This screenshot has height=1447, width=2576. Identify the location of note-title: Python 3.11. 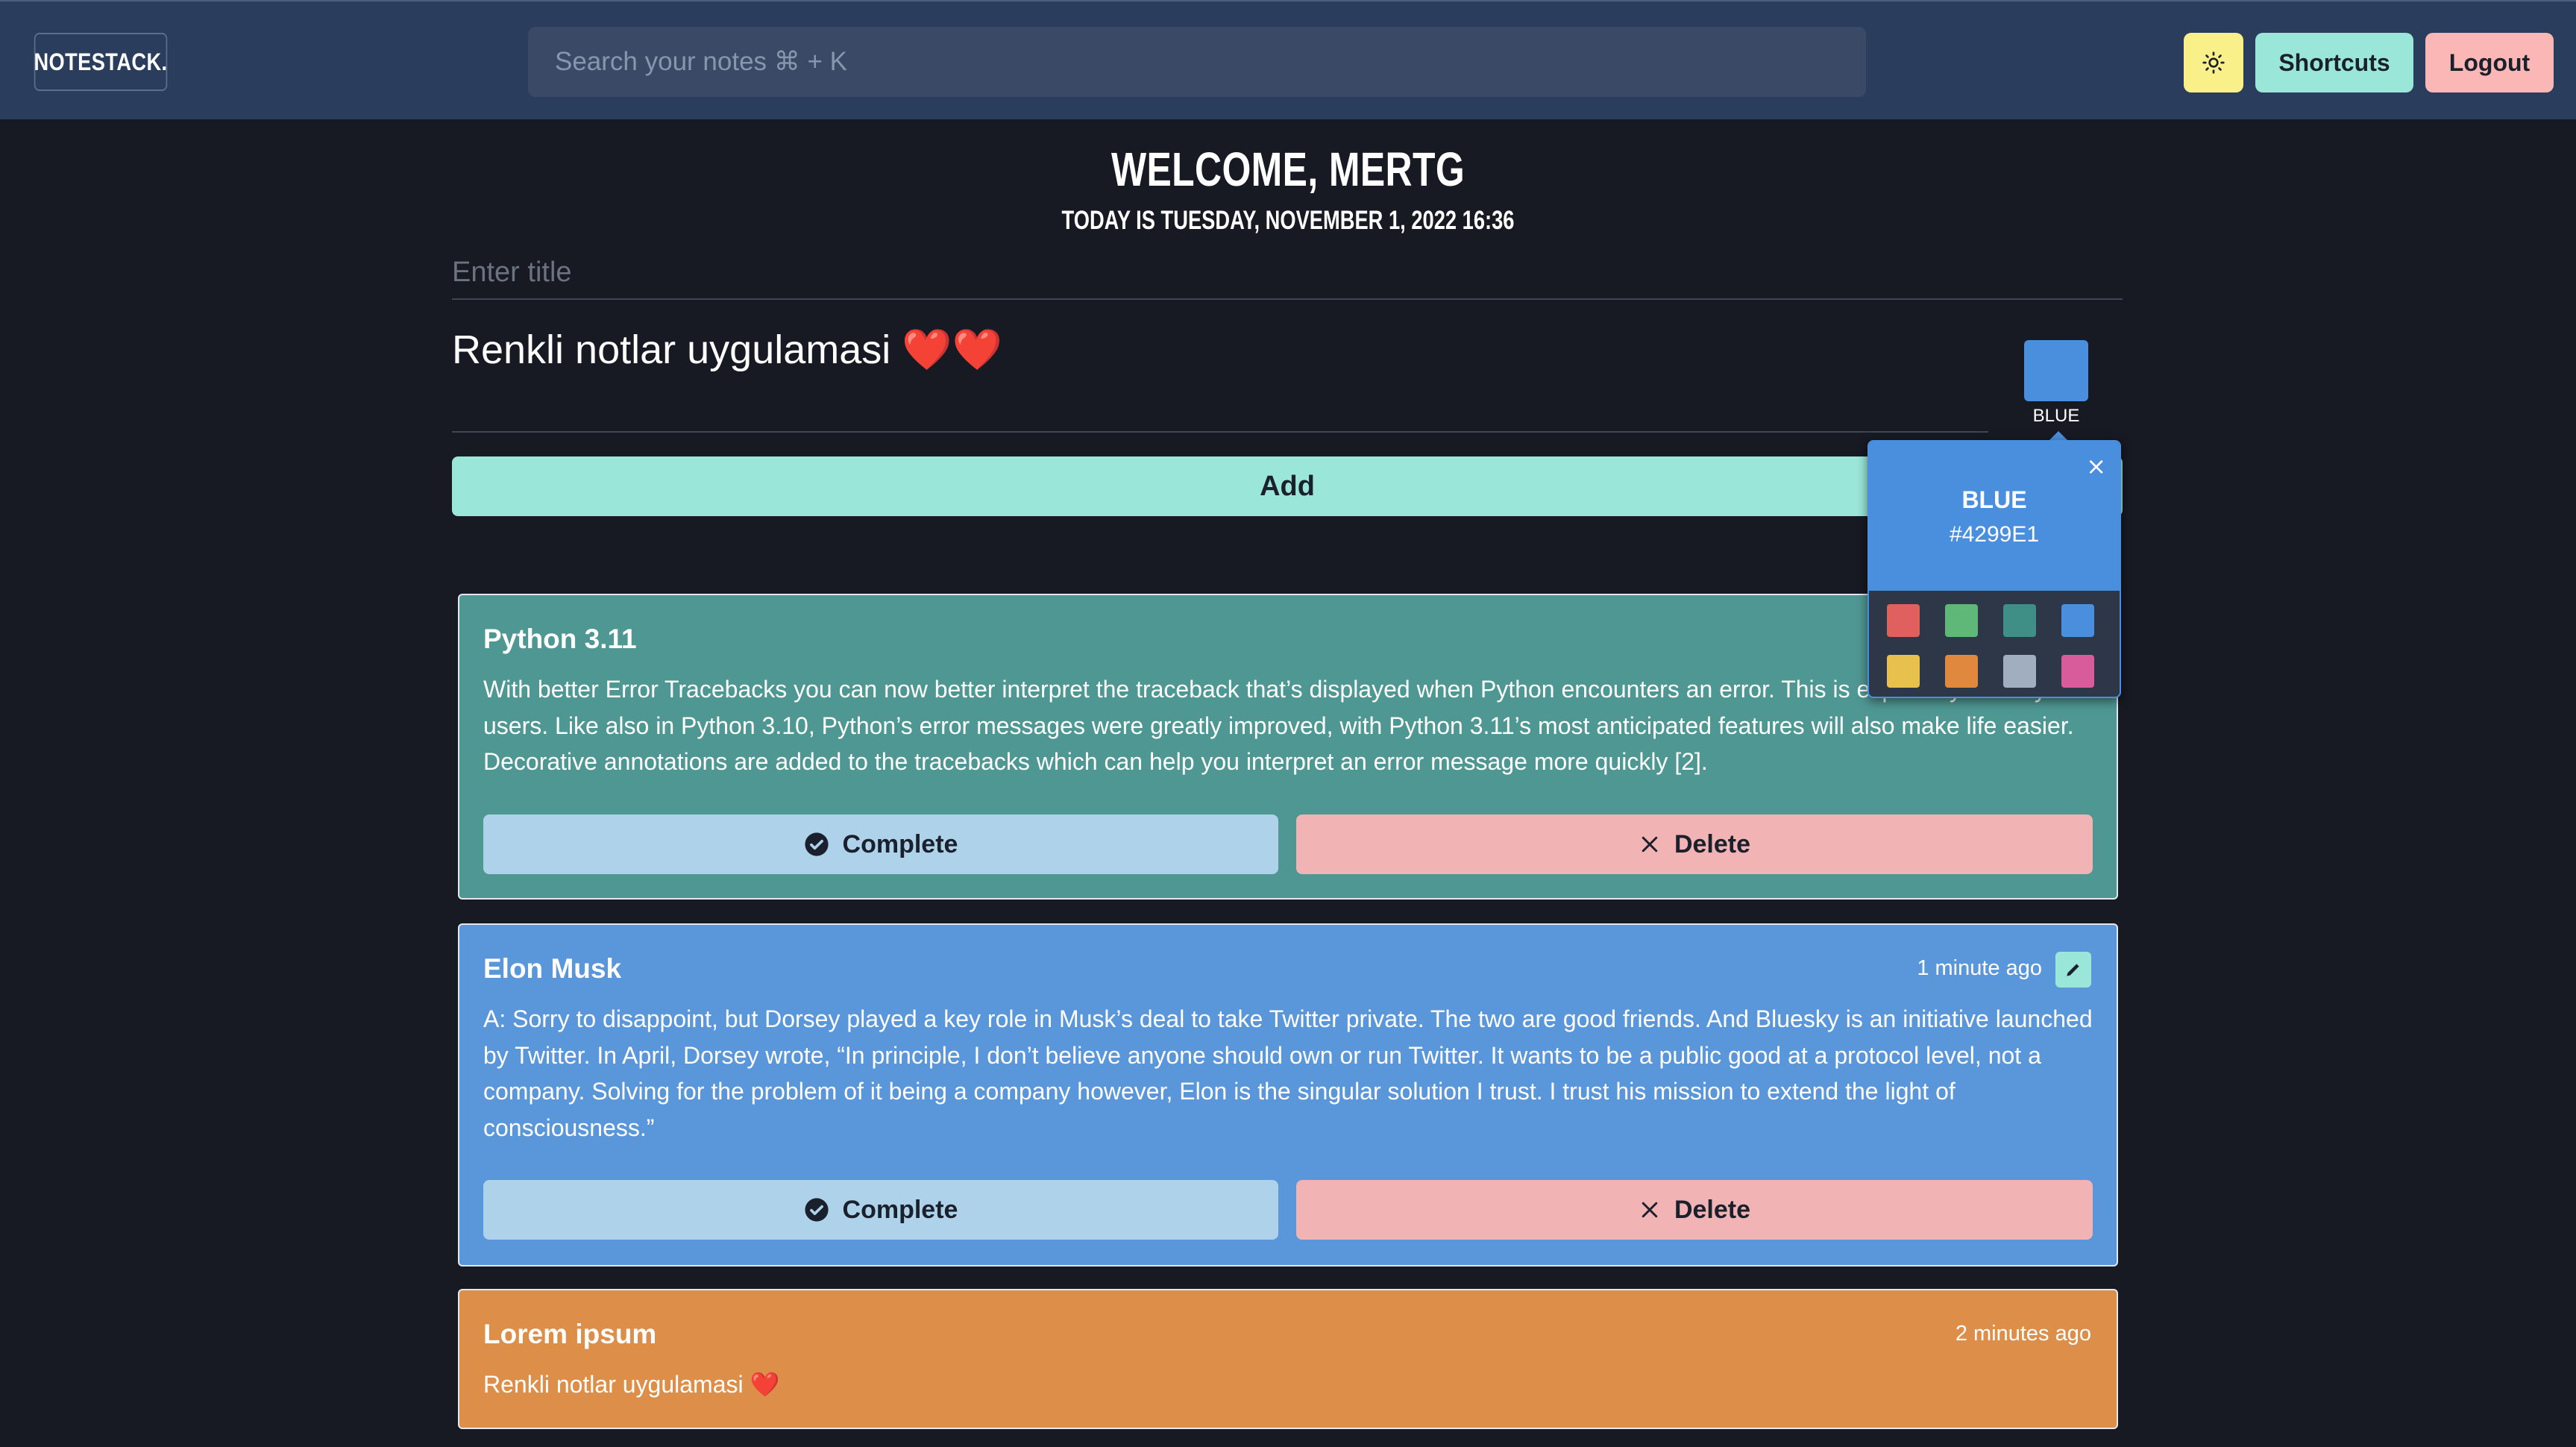
(560, 639).